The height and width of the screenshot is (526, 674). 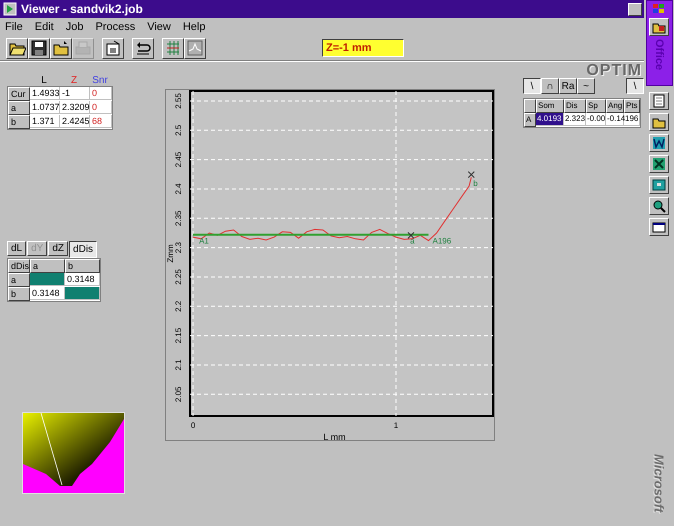 What do you see at coordinates (178, 101) in the screenshot?
I see `y-tick-label: 2.55` at bounding box center [178, 101].